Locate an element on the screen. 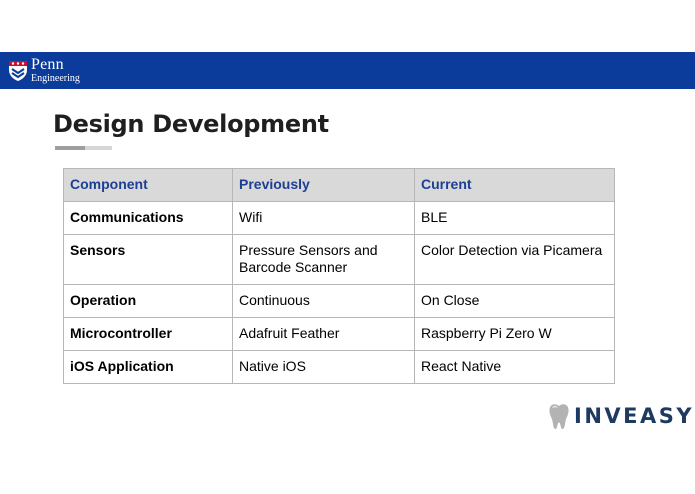 The height and width of the screenshot is (494, 695). cell-current: On Close is located at coordinates (514, 301).